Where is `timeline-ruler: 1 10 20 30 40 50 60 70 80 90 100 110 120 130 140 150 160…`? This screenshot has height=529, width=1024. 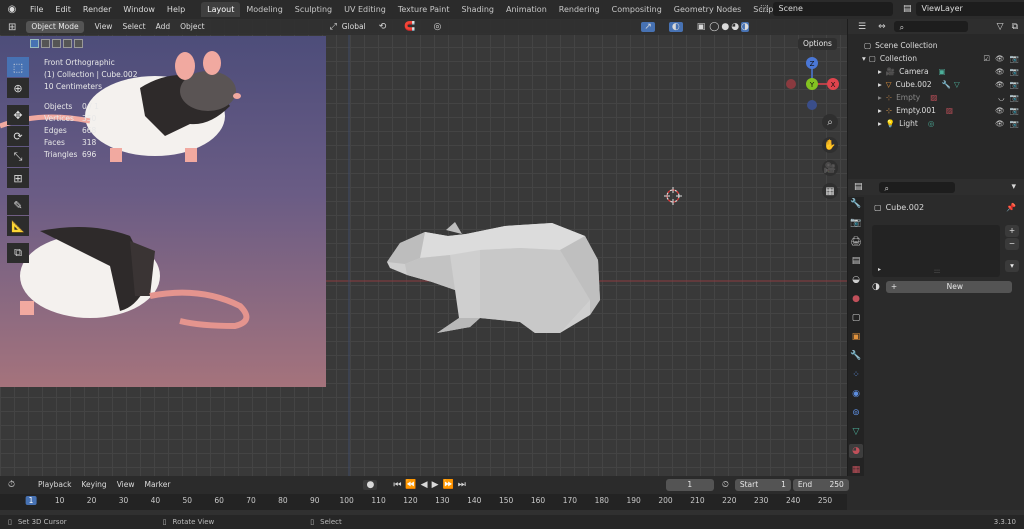
timeline-ruler: 1 10 20 30 40 50 60 70 80 90 100 110 120 130 140 150 160… is located at coordinates (423, 502).